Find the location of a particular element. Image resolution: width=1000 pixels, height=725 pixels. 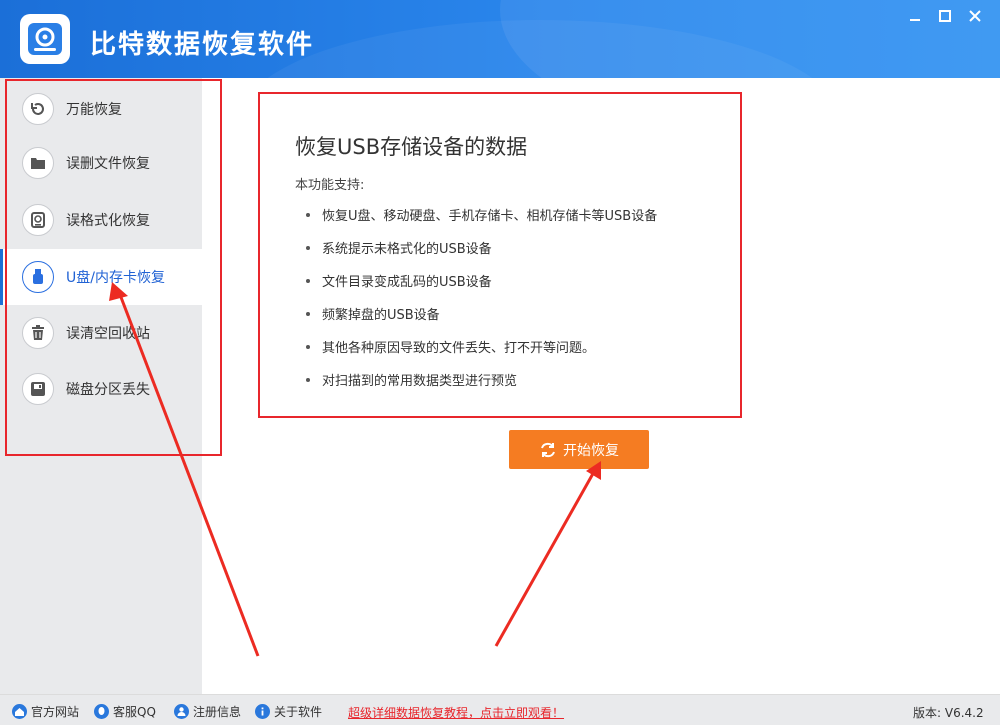

close-button is located at coordinates (975, 16).